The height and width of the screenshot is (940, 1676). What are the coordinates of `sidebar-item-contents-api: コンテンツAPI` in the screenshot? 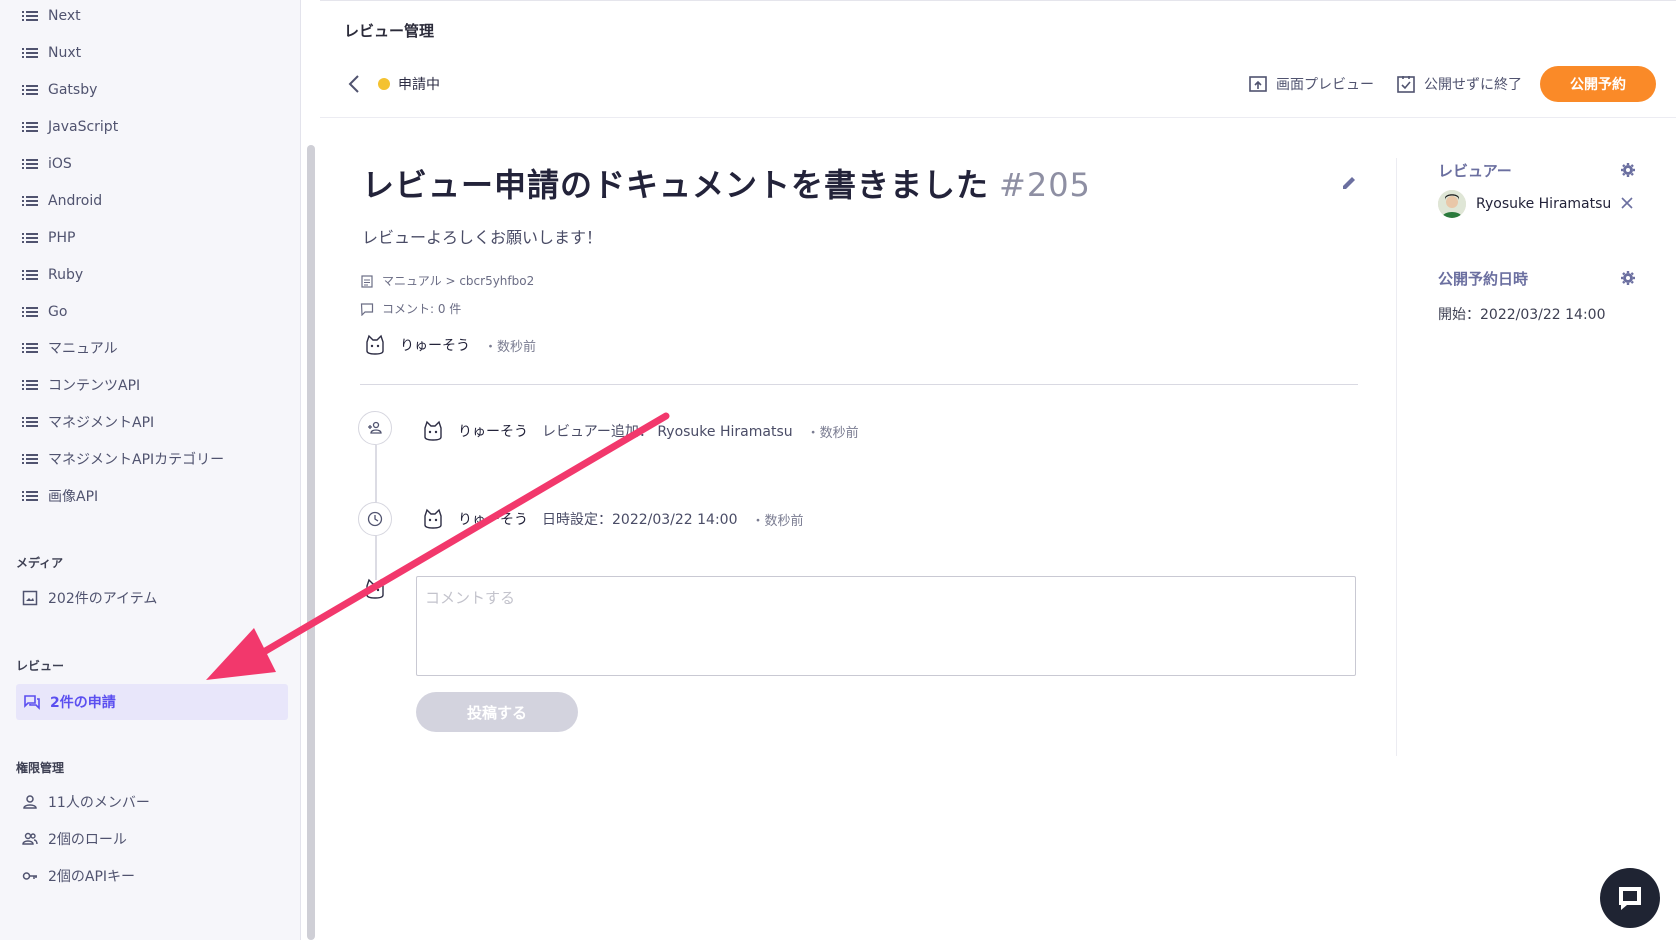 It's located at (81, 385).